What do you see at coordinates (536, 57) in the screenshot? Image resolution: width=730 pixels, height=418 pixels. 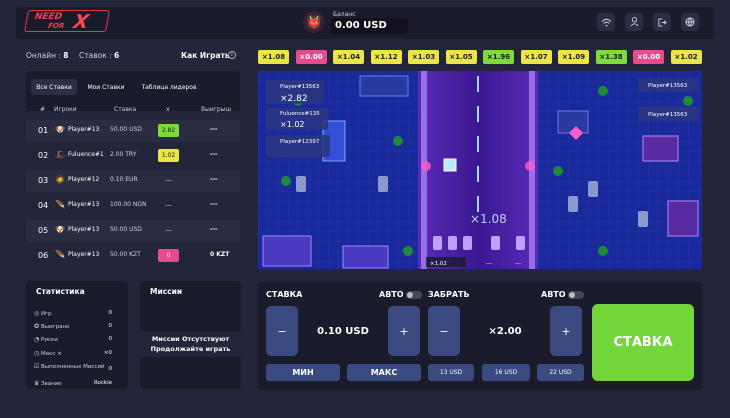 I see `multiplier-chip: ×1.07` at bounding box center [536, 57].